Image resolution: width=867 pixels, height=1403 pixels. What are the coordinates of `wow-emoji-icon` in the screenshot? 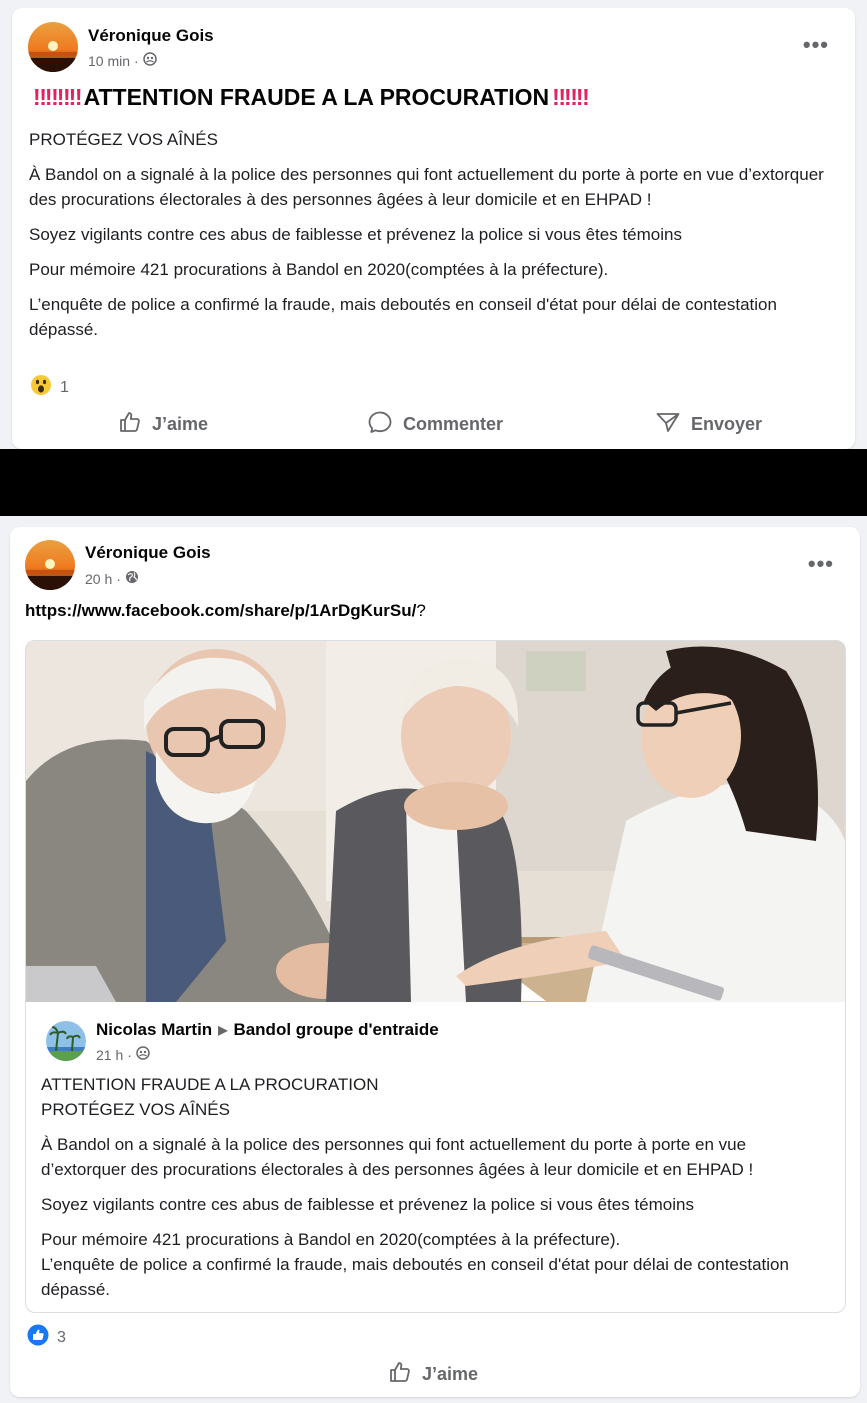 It's located at (41, 387).